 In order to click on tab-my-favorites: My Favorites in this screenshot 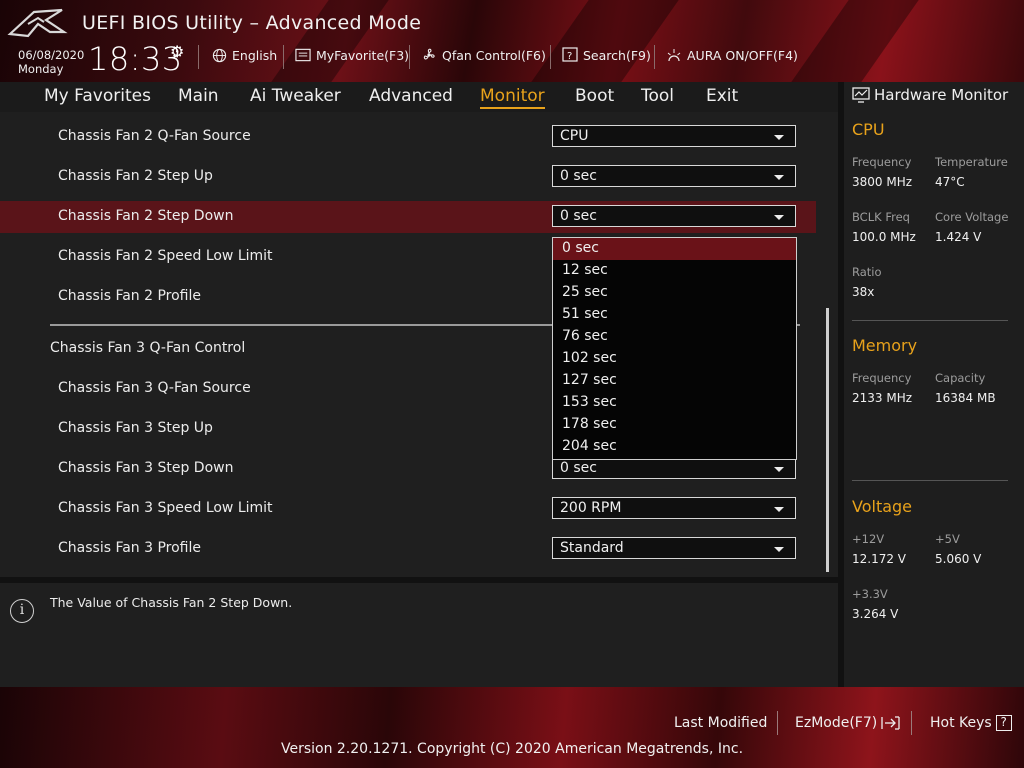, I will do `click(97, 96)`.